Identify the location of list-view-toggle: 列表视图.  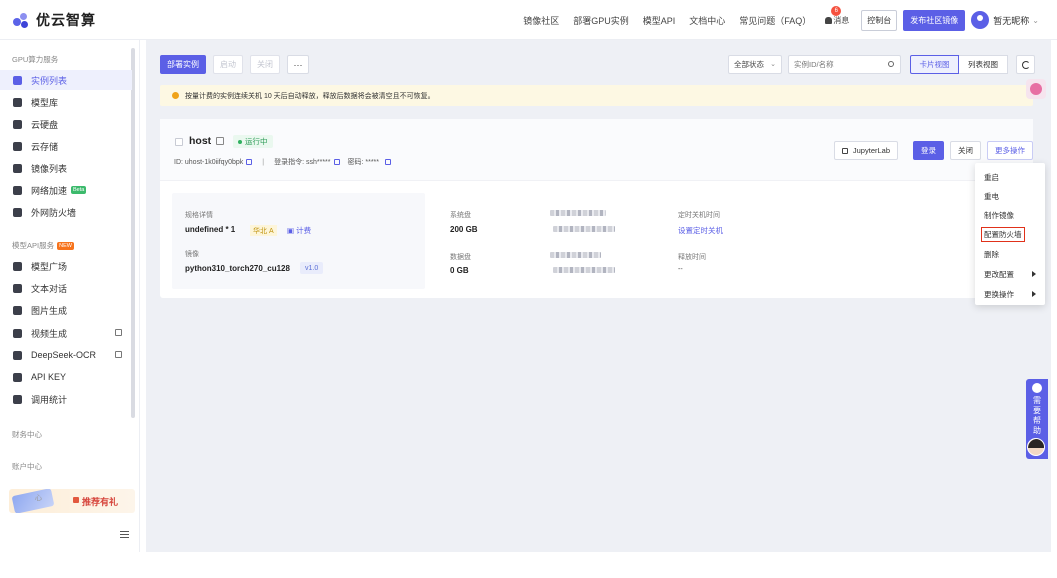
(983, 64).